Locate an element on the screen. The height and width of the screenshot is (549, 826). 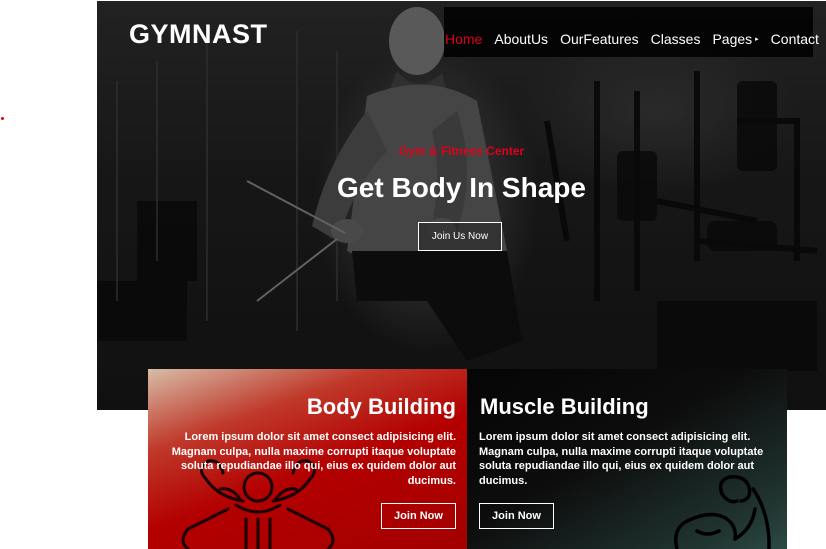
red-dot-marker is located at coordinates (2, 118).